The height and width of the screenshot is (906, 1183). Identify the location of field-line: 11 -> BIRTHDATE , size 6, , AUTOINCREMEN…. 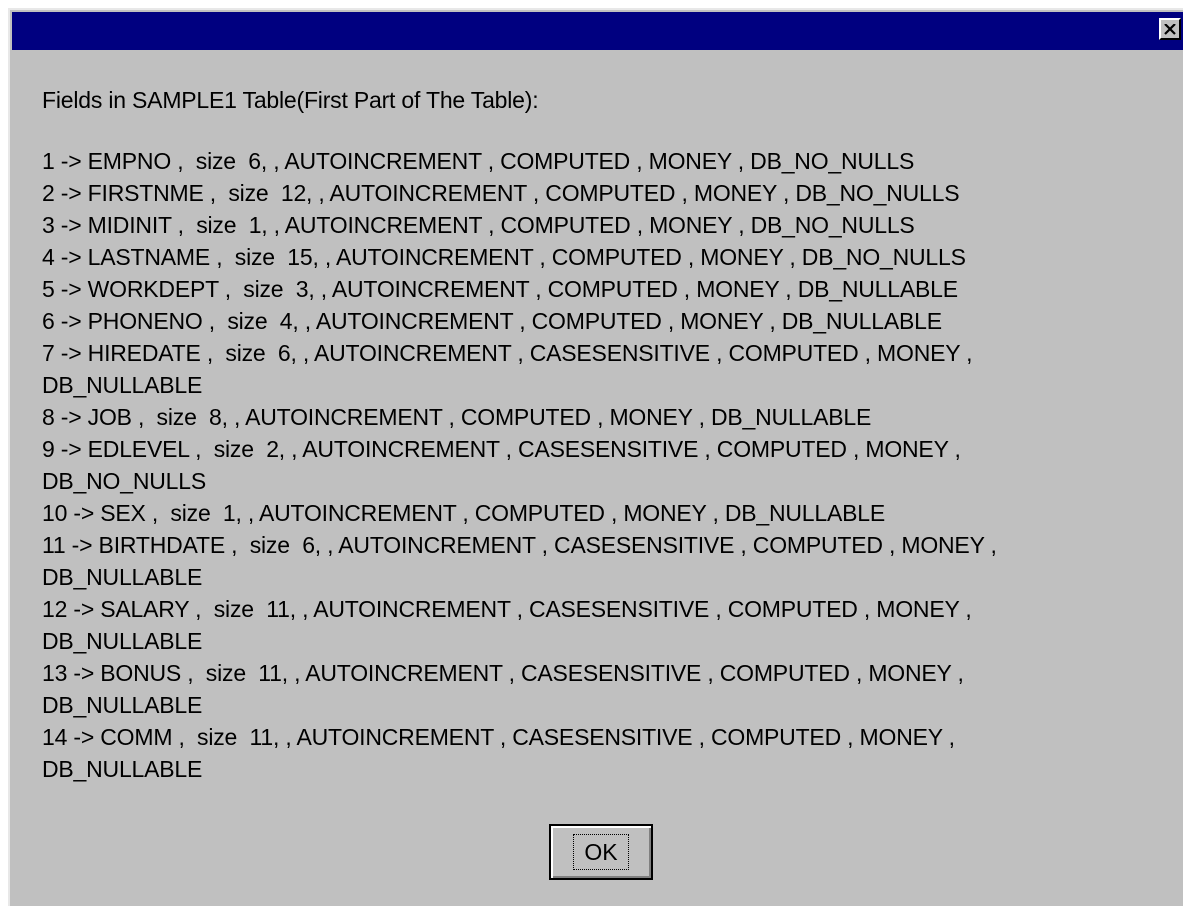
(519, 545).